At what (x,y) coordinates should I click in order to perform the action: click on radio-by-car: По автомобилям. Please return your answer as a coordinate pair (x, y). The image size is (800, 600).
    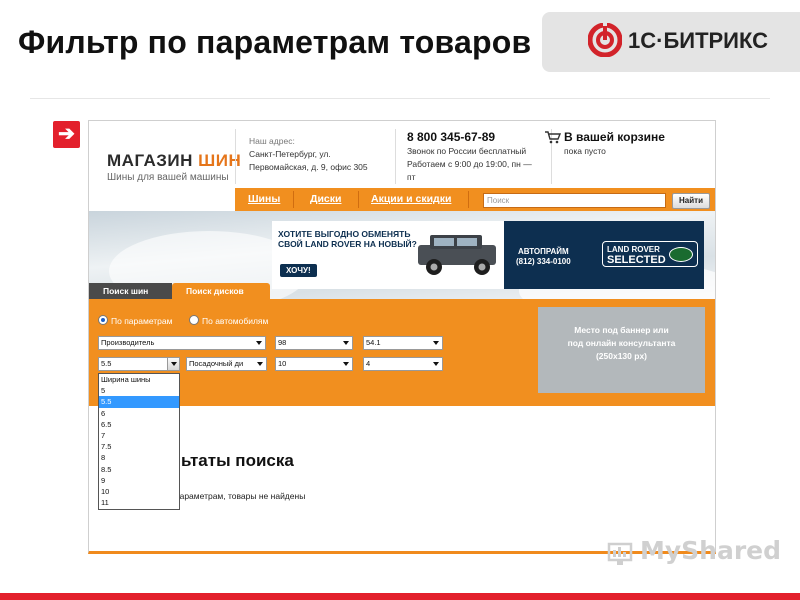
    Looking at the image, I should click on (228, 320).